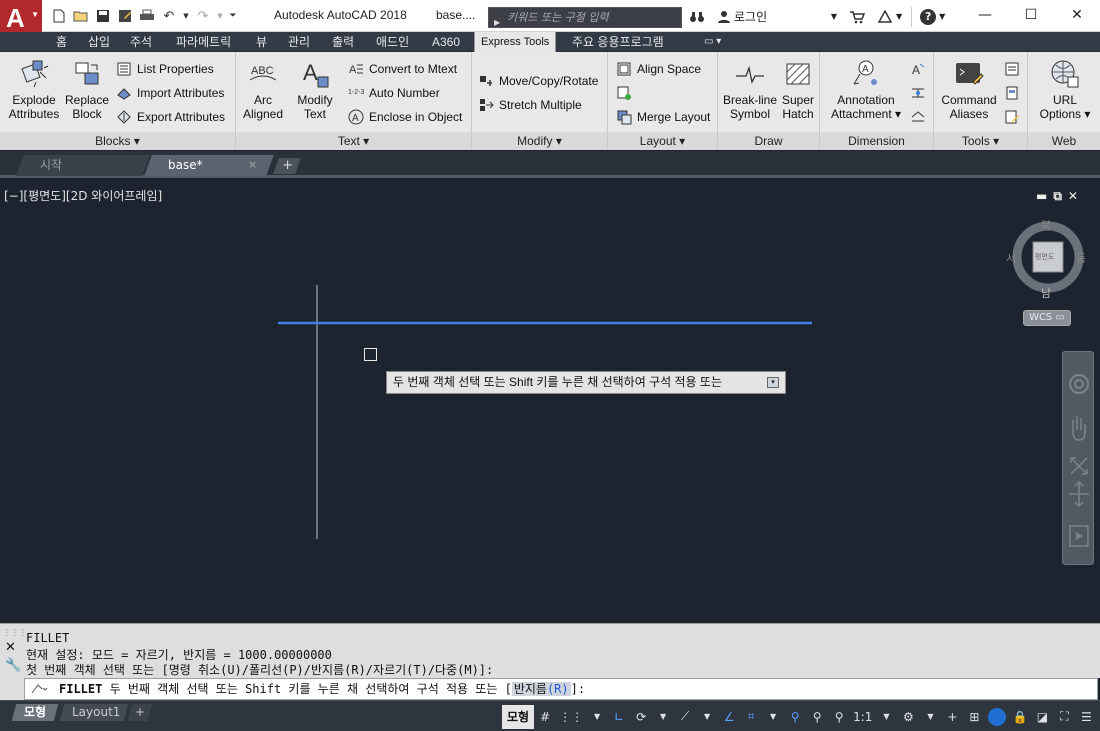 This screenshot has height=731, width=1100. What do you see at coordinates (585, 17) in the screenshot?
I see `search-input: ▶ 키워드 또는 구절 입력` at bounding box center [585, 17].